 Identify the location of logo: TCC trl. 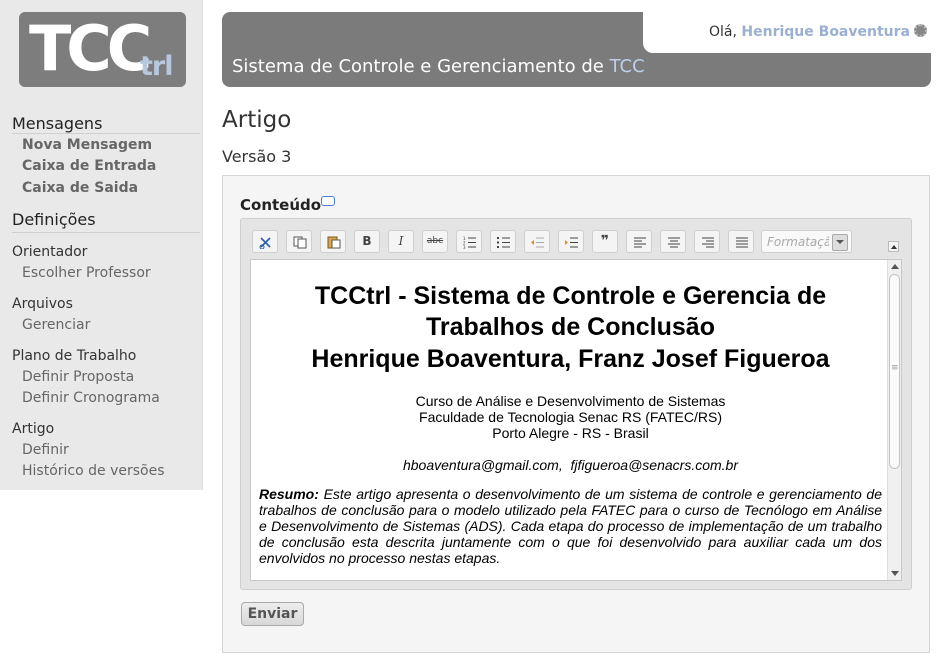
(102, 49).